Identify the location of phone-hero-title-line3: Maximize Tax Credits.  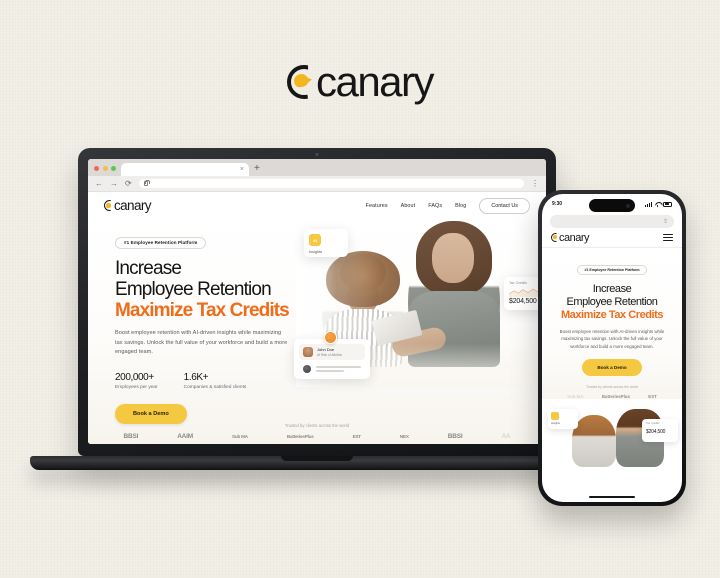
(612, 315).